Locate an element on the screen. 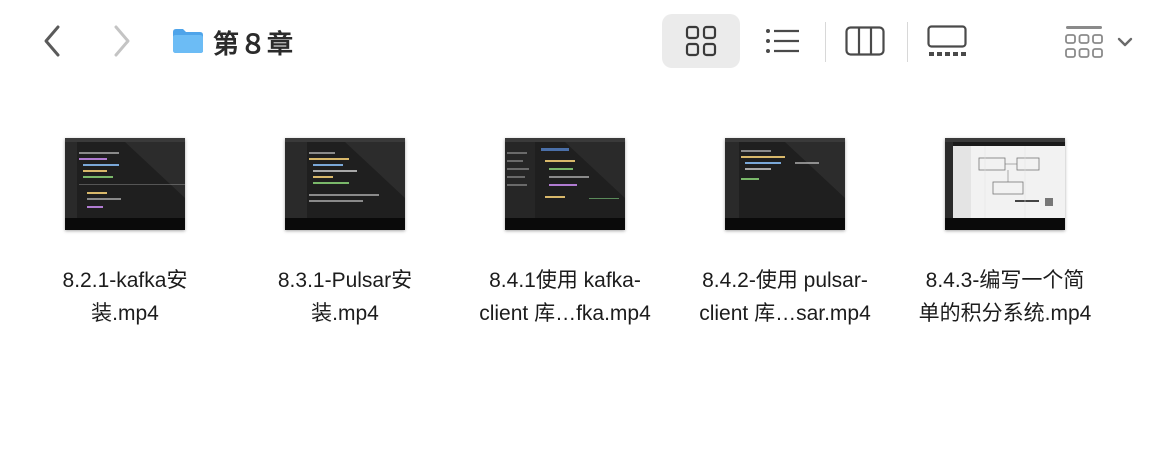  file-name: 8.4.2-使用 pulsar- client 库…sar.mp4 is located at coordinates (785, 297).